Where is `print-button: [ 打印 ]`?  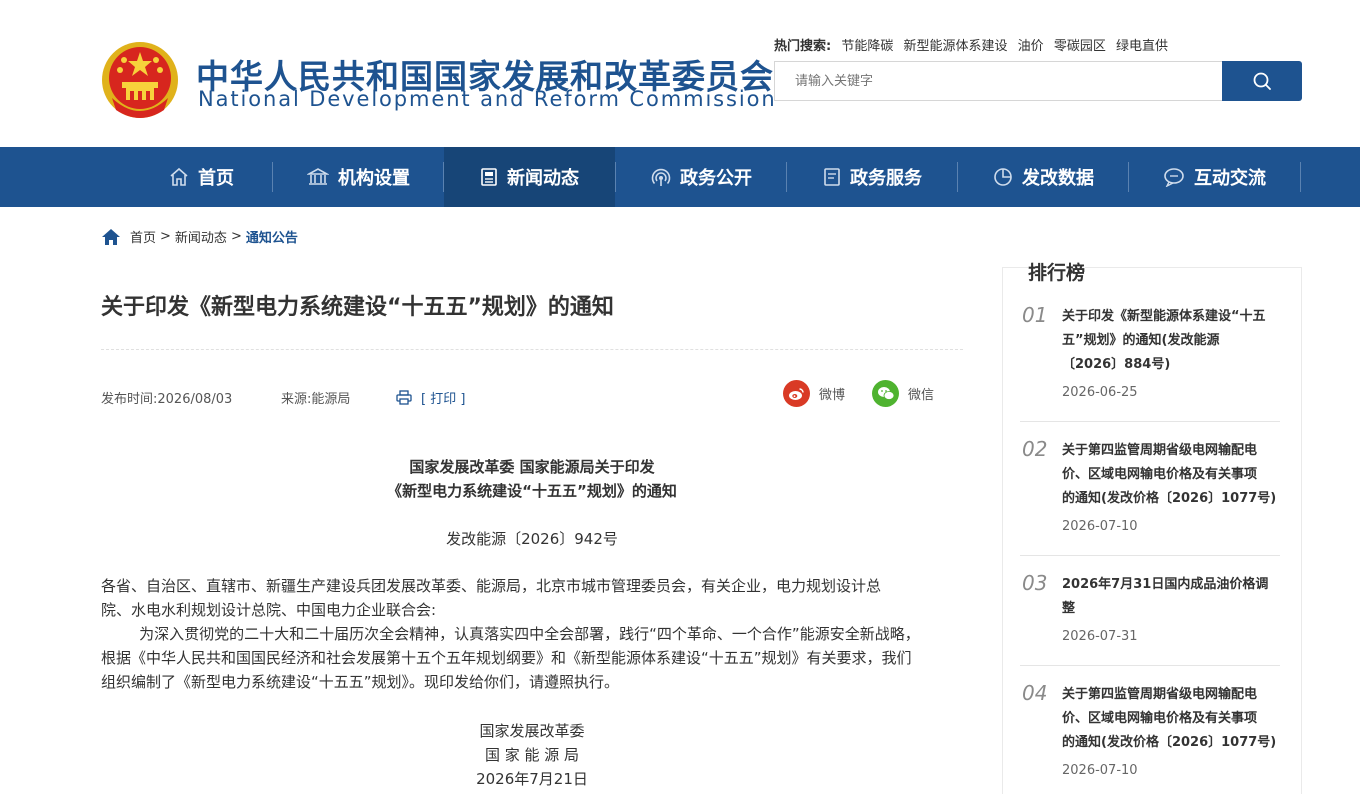
print-button: [ 打印 ] is located at coordinates (430, 397).